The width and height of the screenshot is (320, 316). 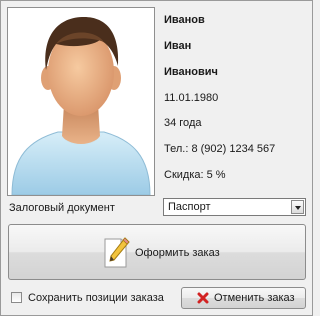 What do you see at coordinates (220, 149) in the screenshot?
I see `phone: Тел.: 8 (902) 1234 567` at bounding box center [220, 149].